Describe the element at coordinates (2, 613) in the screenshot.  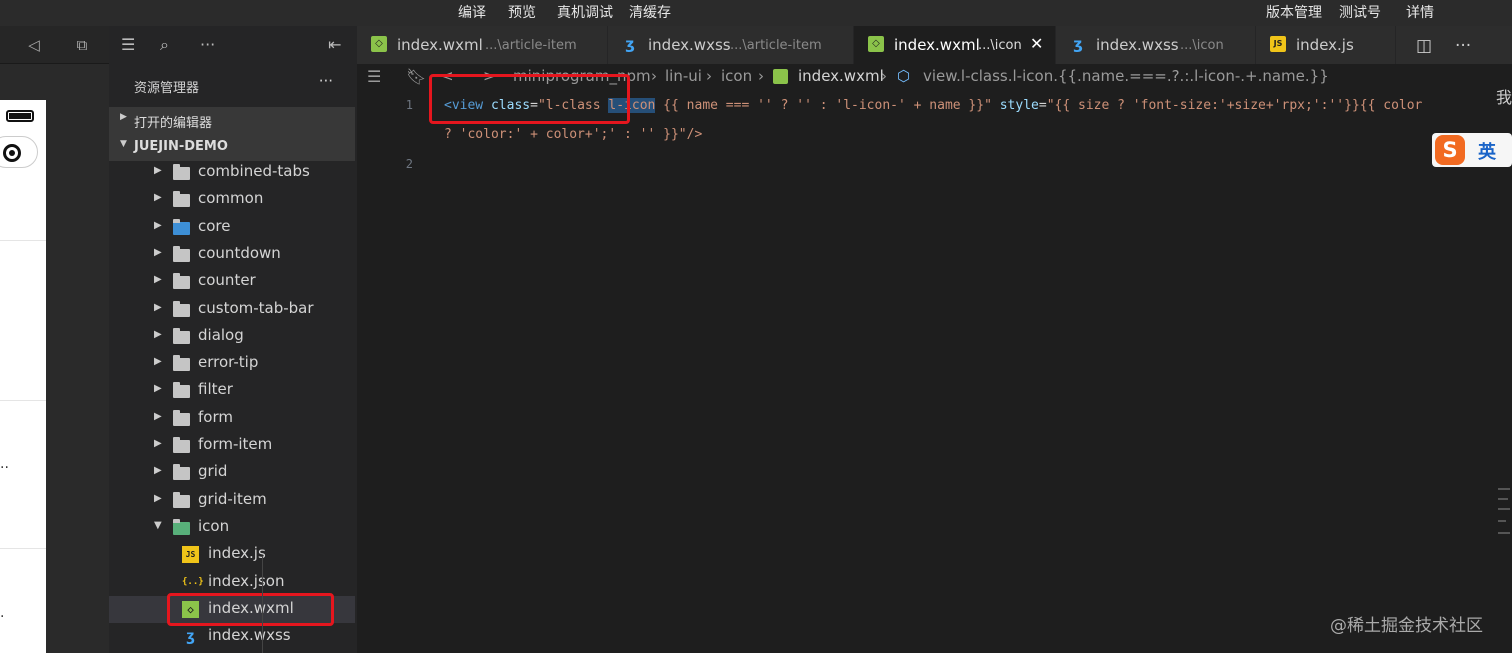
I see `ellipsis: .` at that location.